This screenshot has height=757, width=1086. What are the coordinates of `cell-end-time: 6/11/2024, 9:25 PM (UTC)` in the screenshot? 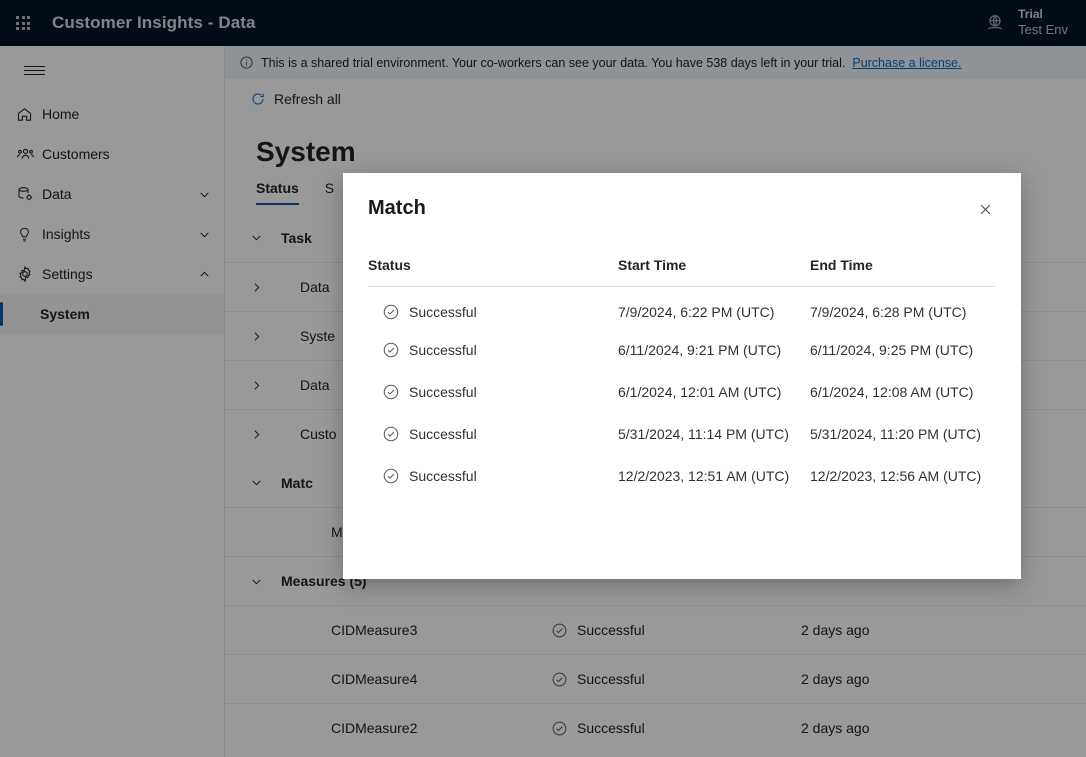 It's located at (892, 349).